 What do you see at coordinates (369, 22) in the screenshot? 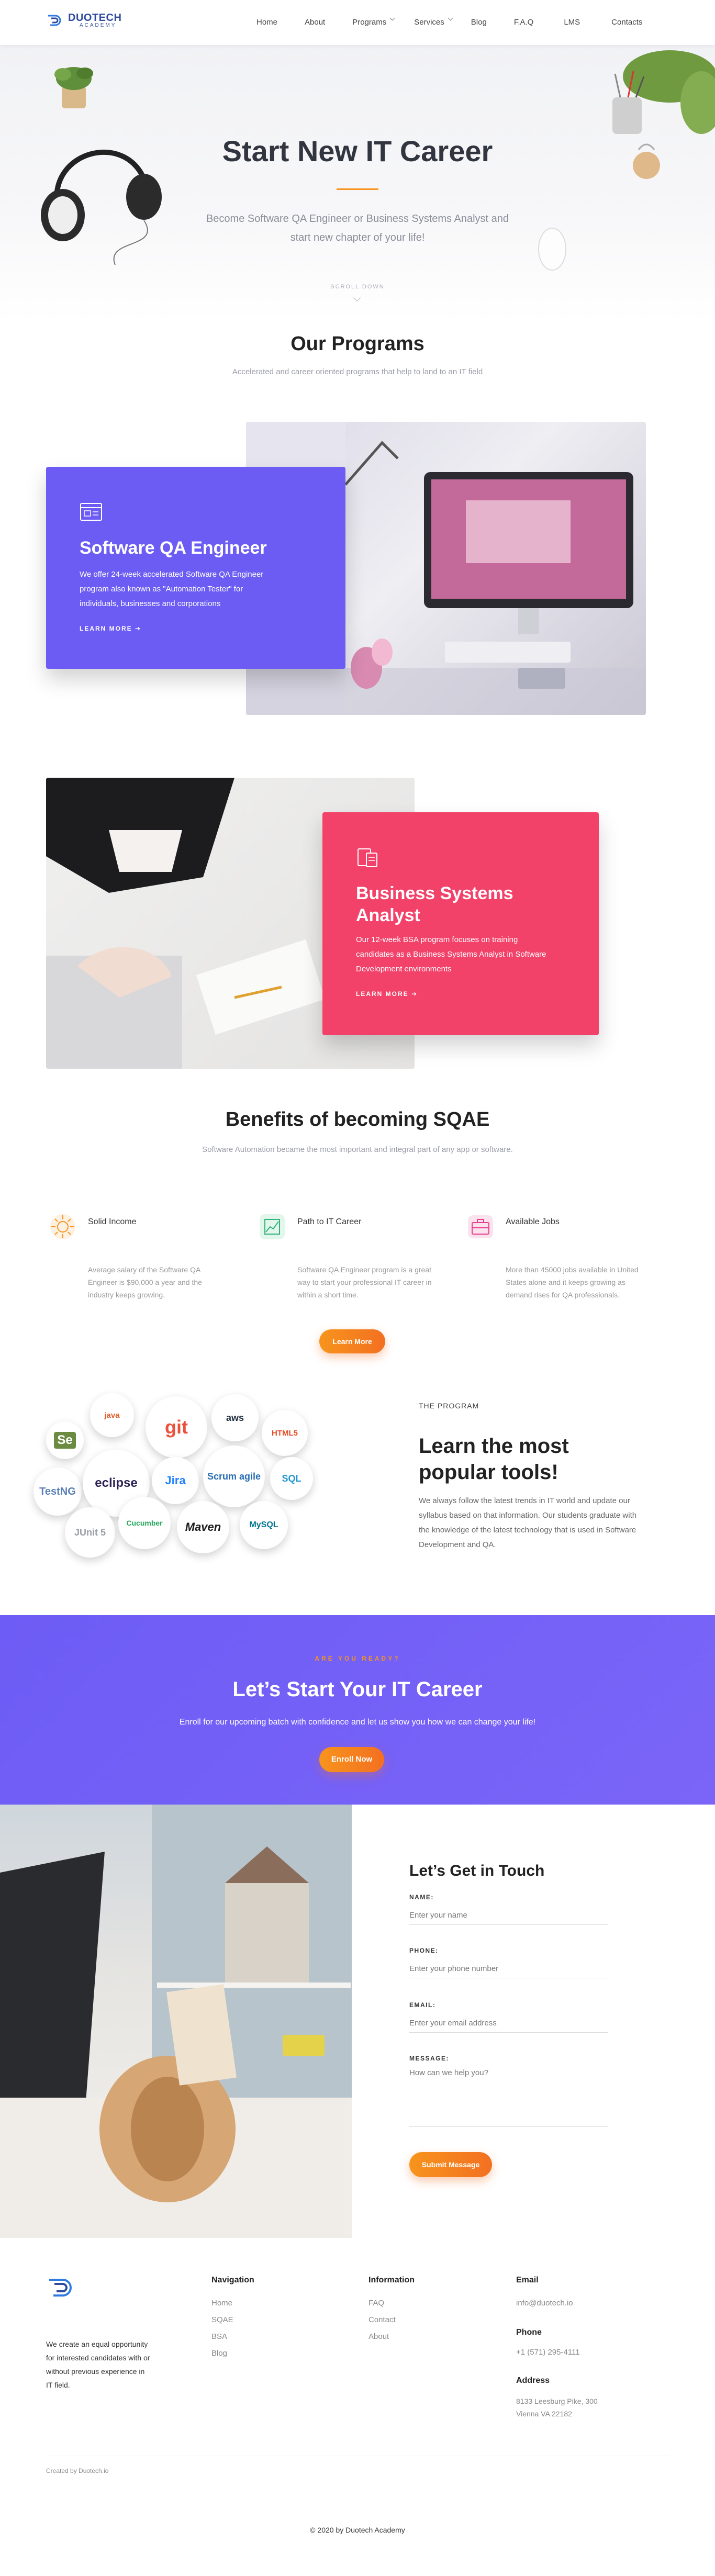
I see `nav-programs: Programs` at bounding box center [369, 22].